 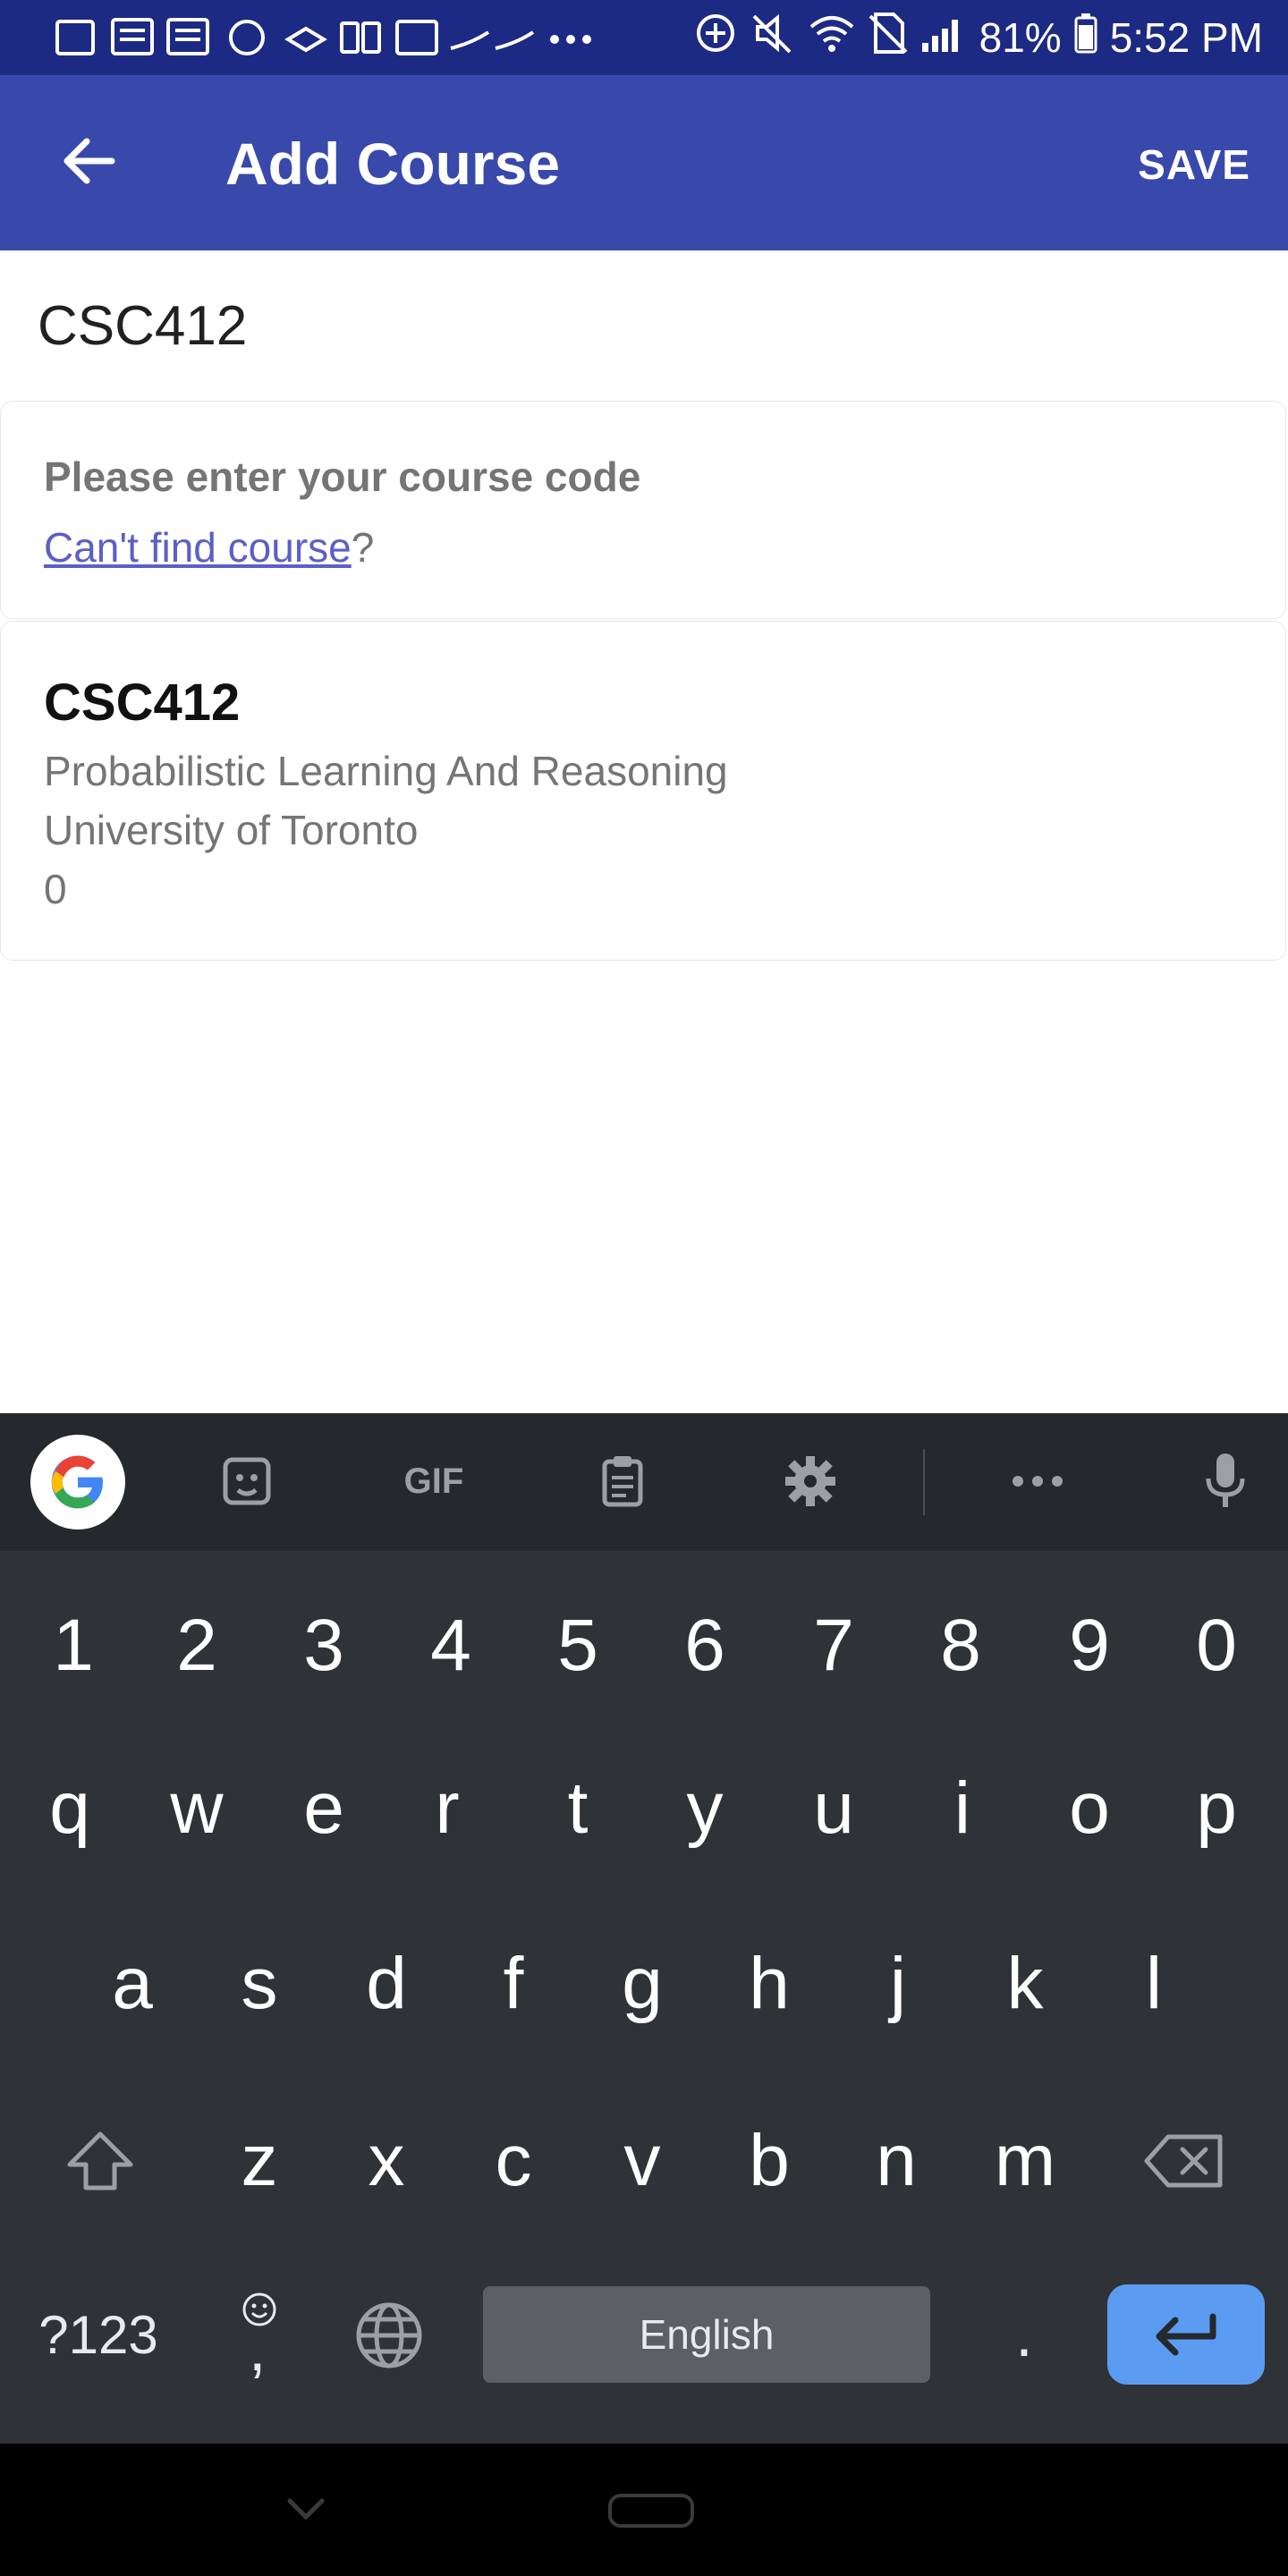 I want to click on key-l: l, so click(x=1154, y=1984).